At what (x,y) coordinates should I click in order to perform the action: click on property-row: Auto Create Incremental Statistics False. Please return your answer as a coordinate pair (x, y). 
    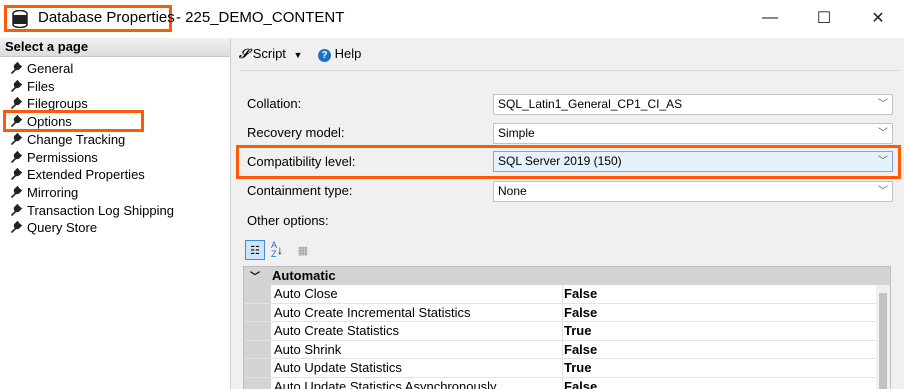
    Looking at the image, I should click on (567, 313).